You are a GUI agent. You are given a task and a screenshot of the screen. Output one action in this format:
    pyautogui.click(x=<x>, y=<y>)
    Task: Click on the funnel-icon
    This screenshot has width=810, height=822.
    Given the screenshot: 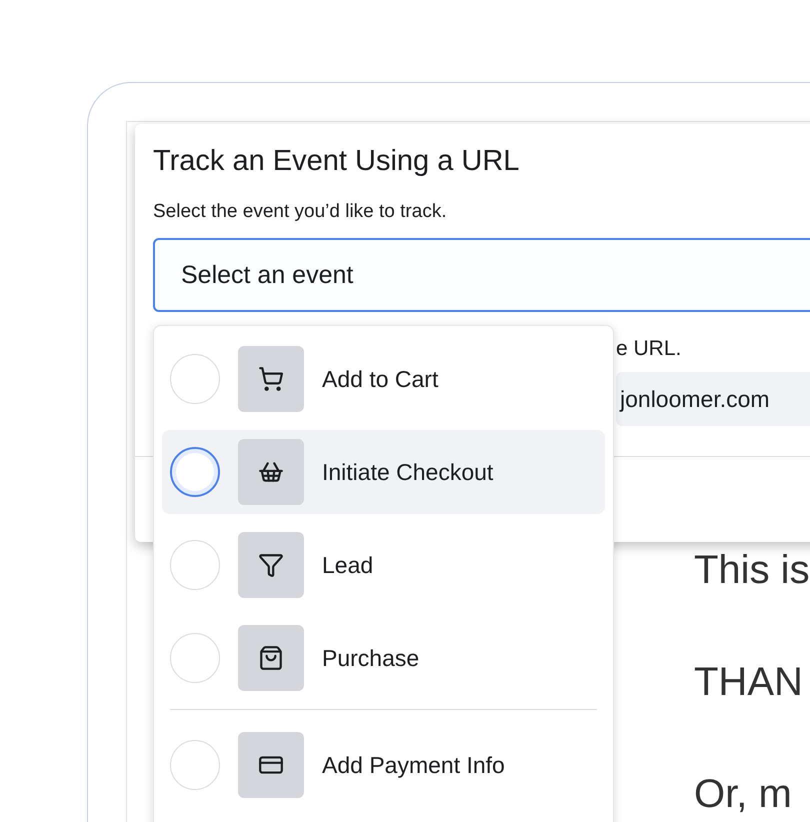 What is the action you would take?
    pyautogui.click(x=271, y=565)
    